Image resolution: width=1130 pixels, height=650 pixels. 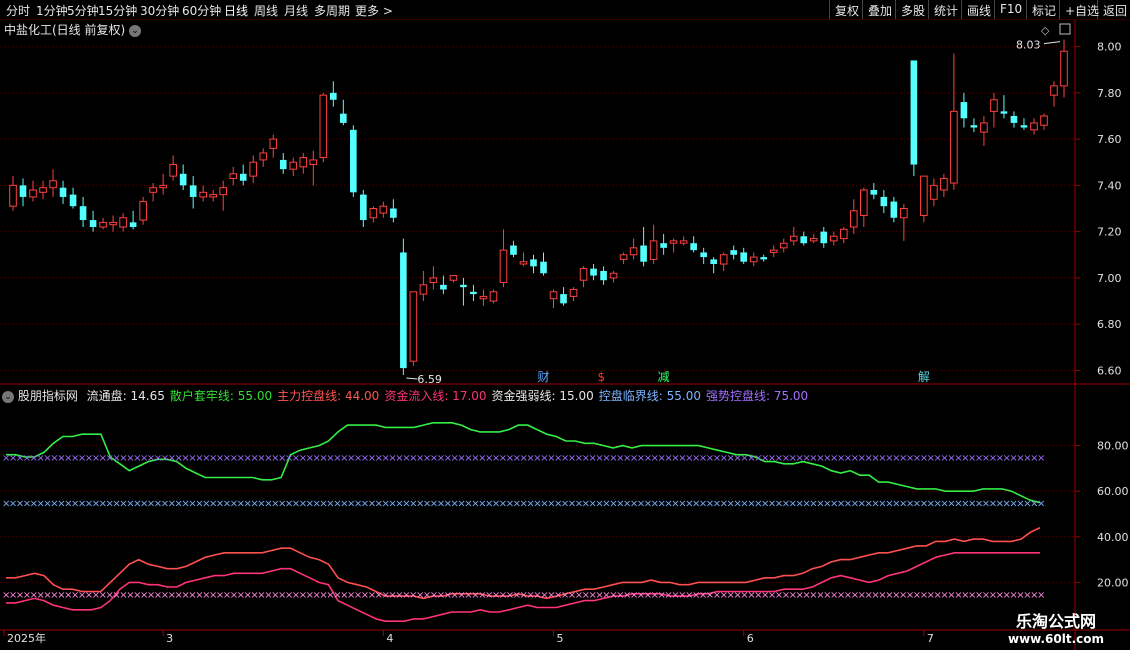 What do you see at coordinates (944, 9) in the screenshot?
I see `toolbar-button-3: 统计` at bounding box center [944, 9].